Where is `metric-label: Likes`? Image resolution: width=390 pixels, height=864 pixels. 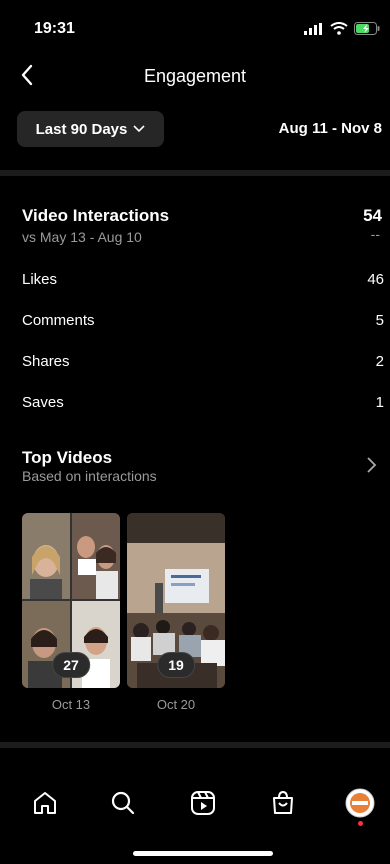
metric-label: Likes is located at coordinates (40, 279).